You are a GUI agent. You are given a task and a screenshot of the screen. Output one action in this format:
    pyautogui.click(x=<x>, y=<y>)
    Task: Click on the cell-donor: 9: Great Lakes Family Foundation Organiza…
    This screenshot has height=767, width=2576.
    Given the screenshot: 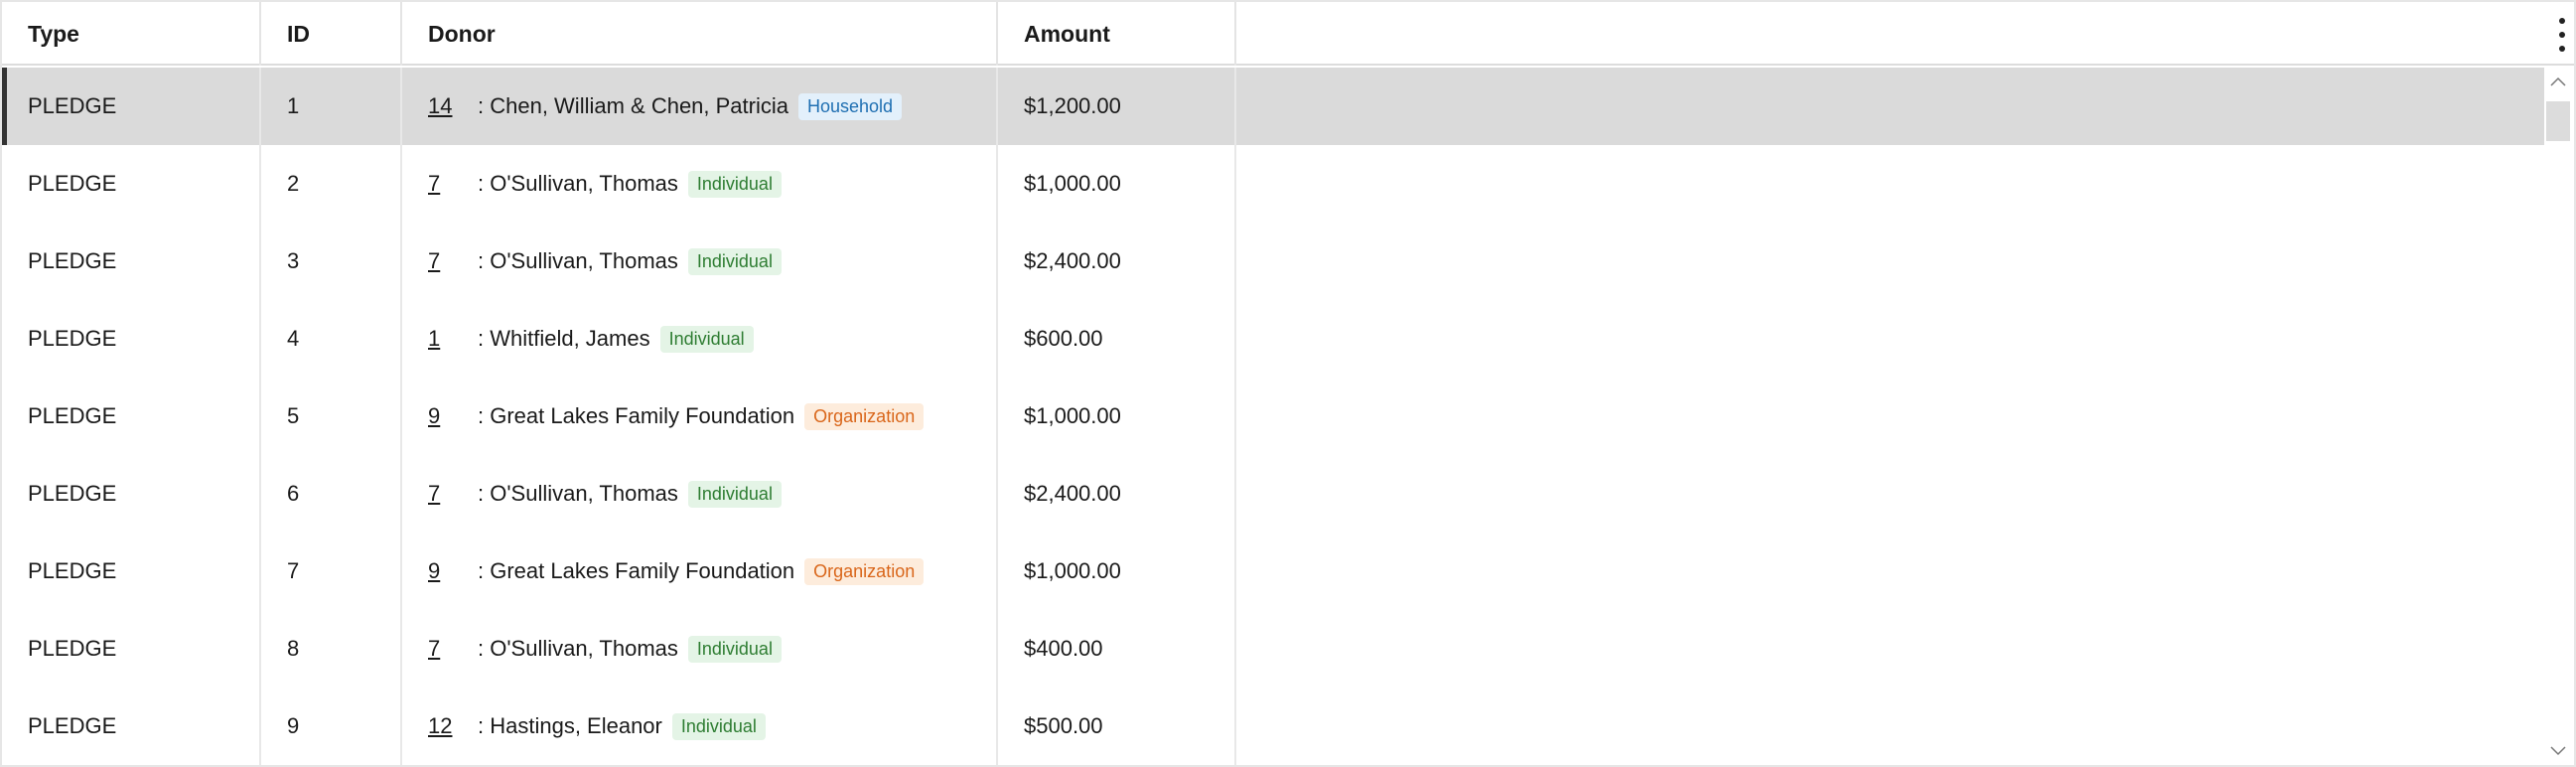 What is the action you would take?
    pyautogui.click(x=700, y=571)
    